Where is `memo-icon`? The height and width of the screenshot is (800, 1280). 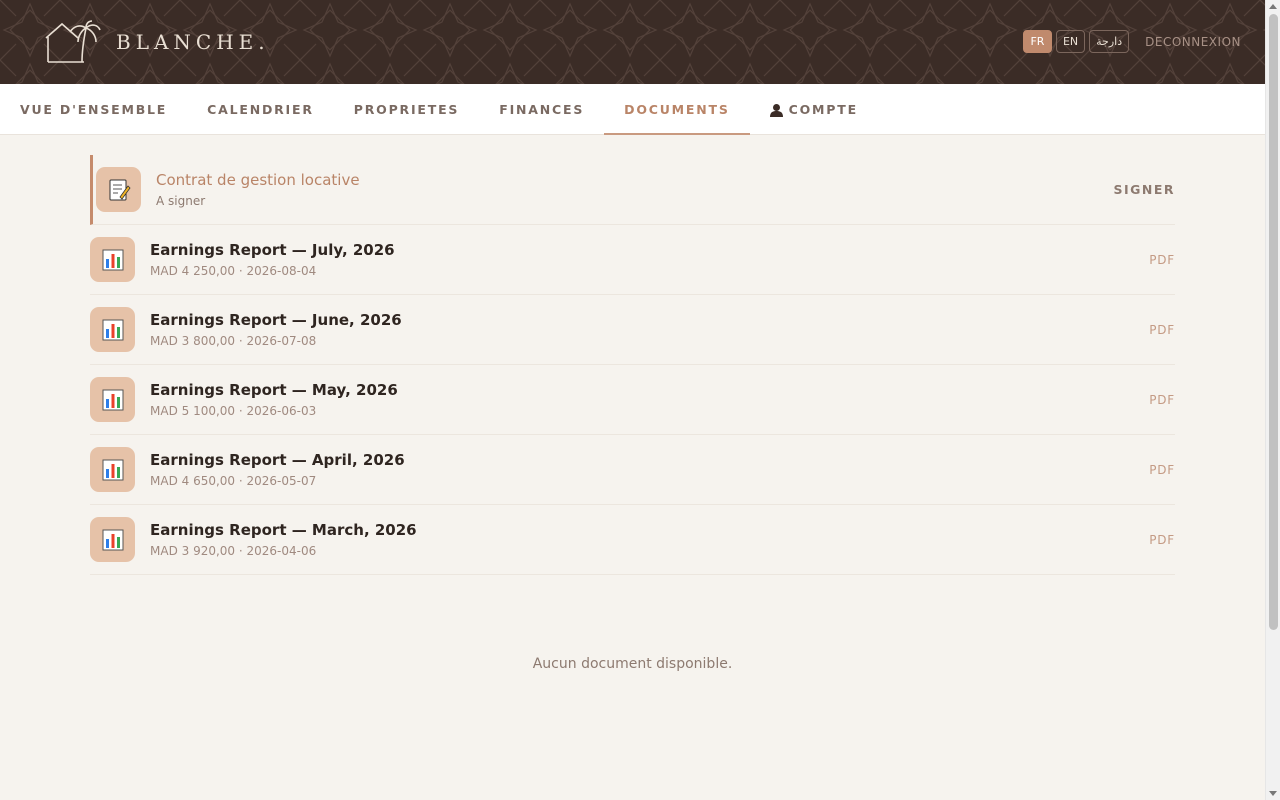
memo-icon is located at coordinates (118, 189).